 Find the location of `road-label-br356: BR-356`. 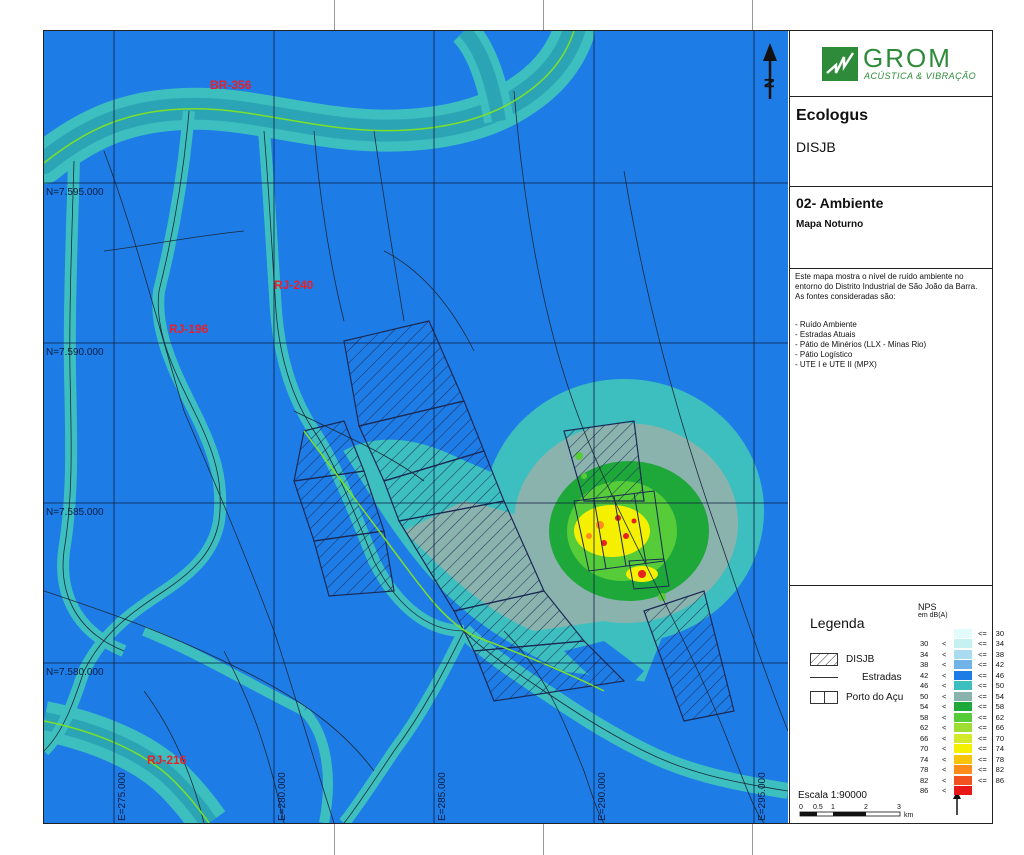

road-label-br356: BR-356 is located at coordinates (231, 85).